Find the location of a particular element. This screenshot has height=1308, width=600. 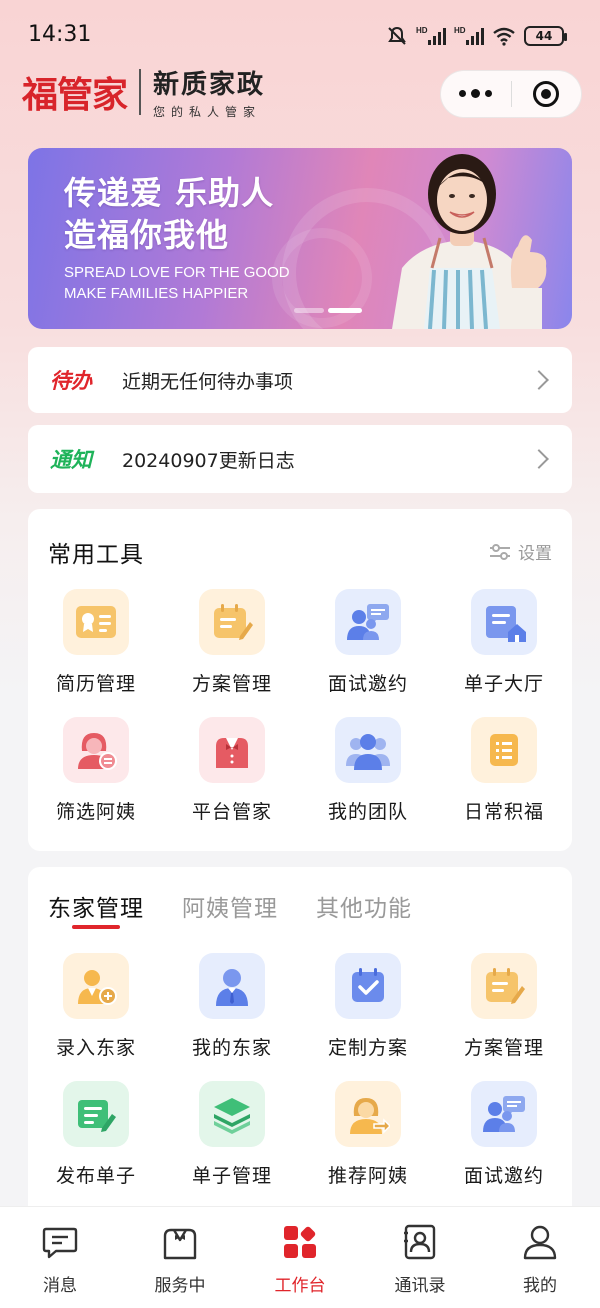

banner-en-line-1: SPREAD LOVE FOR THE GOOD is located at coordinates (177, 272).